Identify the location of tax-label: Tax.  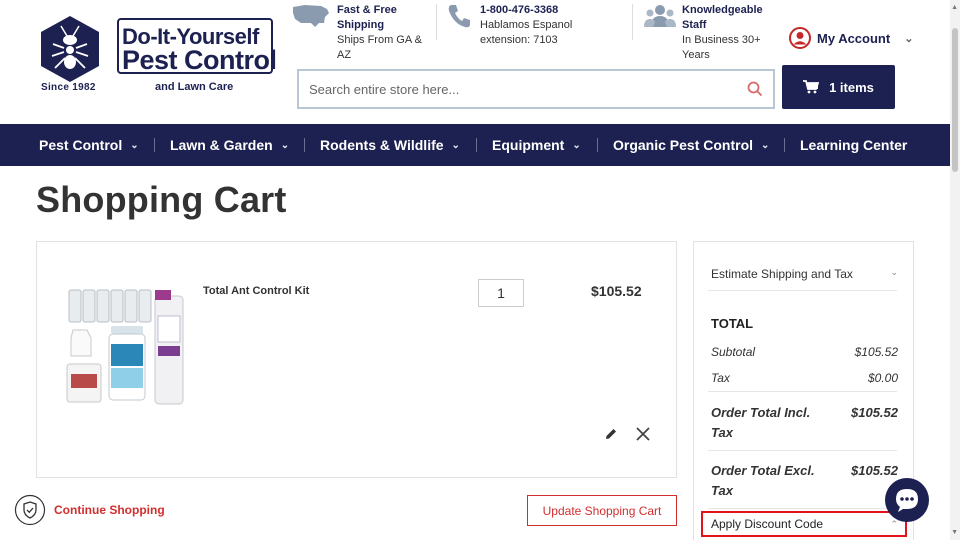
(720, 378).